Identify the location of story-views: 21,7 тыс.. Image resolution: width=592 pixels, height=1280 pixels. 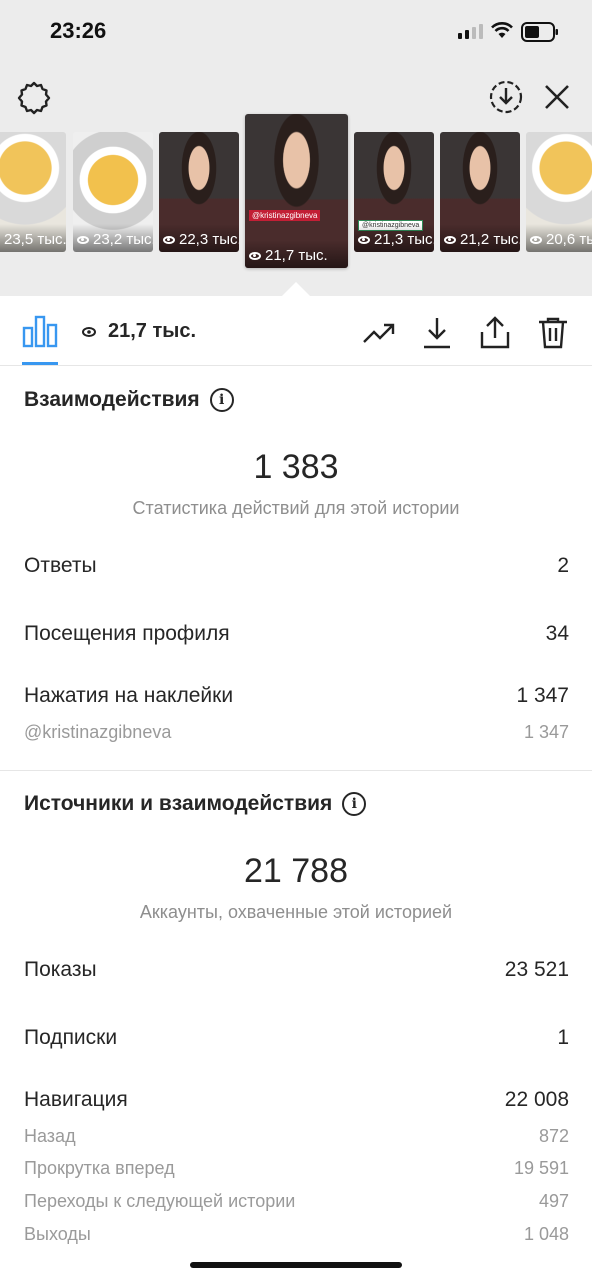
(288, 255).